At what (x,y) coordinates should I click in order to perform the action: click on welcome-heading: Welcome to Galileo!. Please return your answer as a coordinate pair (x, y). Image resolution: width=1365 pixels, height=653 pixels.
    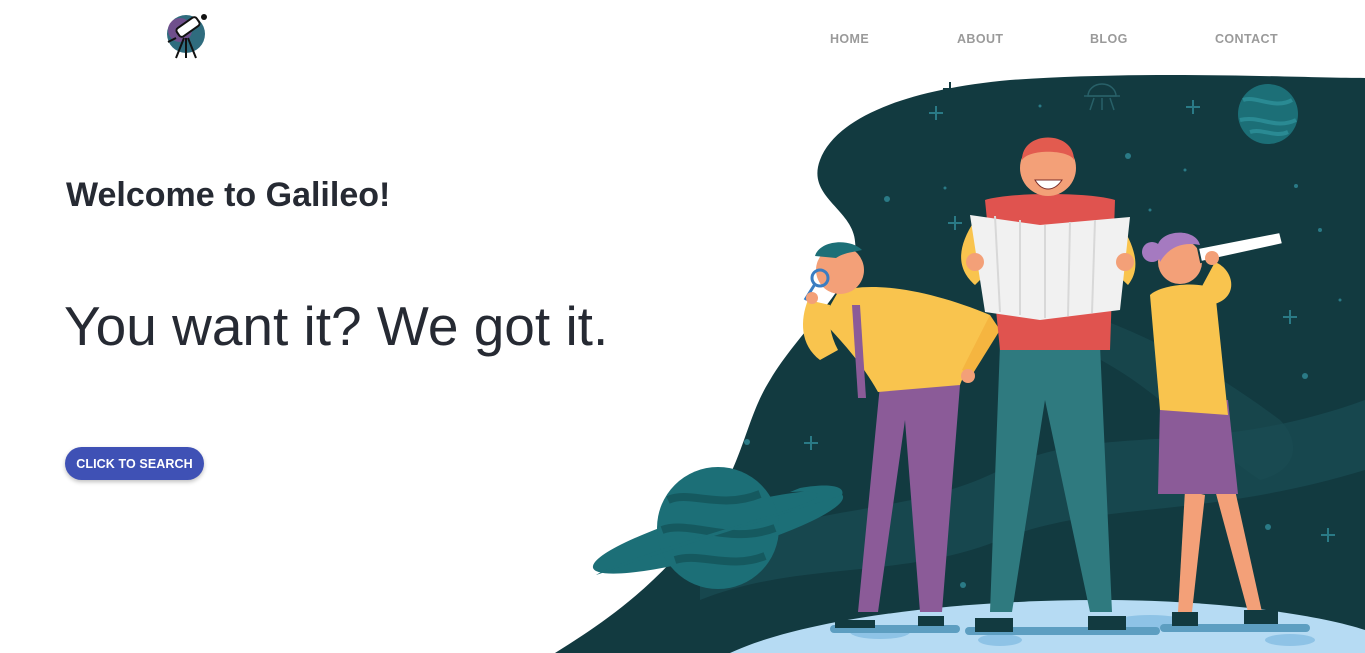
    Looking at the image, I should click on (228, 195).